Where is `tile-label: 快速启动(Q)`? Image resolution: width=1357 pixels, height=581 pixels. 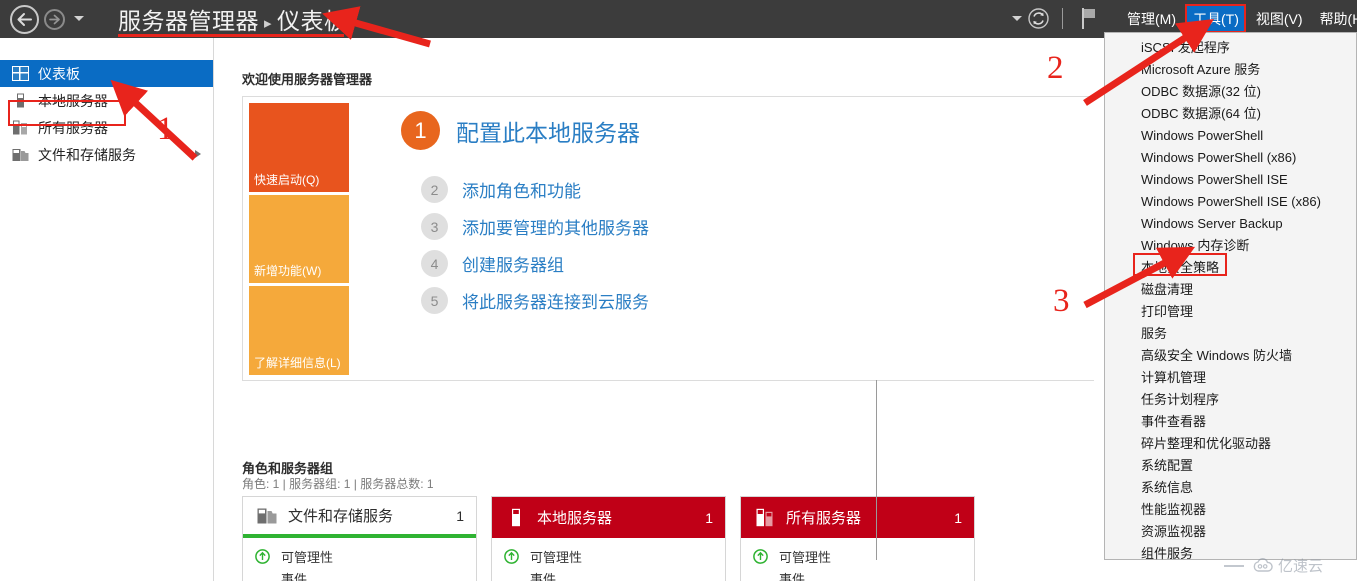
tile-label: 快速启动(Q) is located at coordinates (287, 179).